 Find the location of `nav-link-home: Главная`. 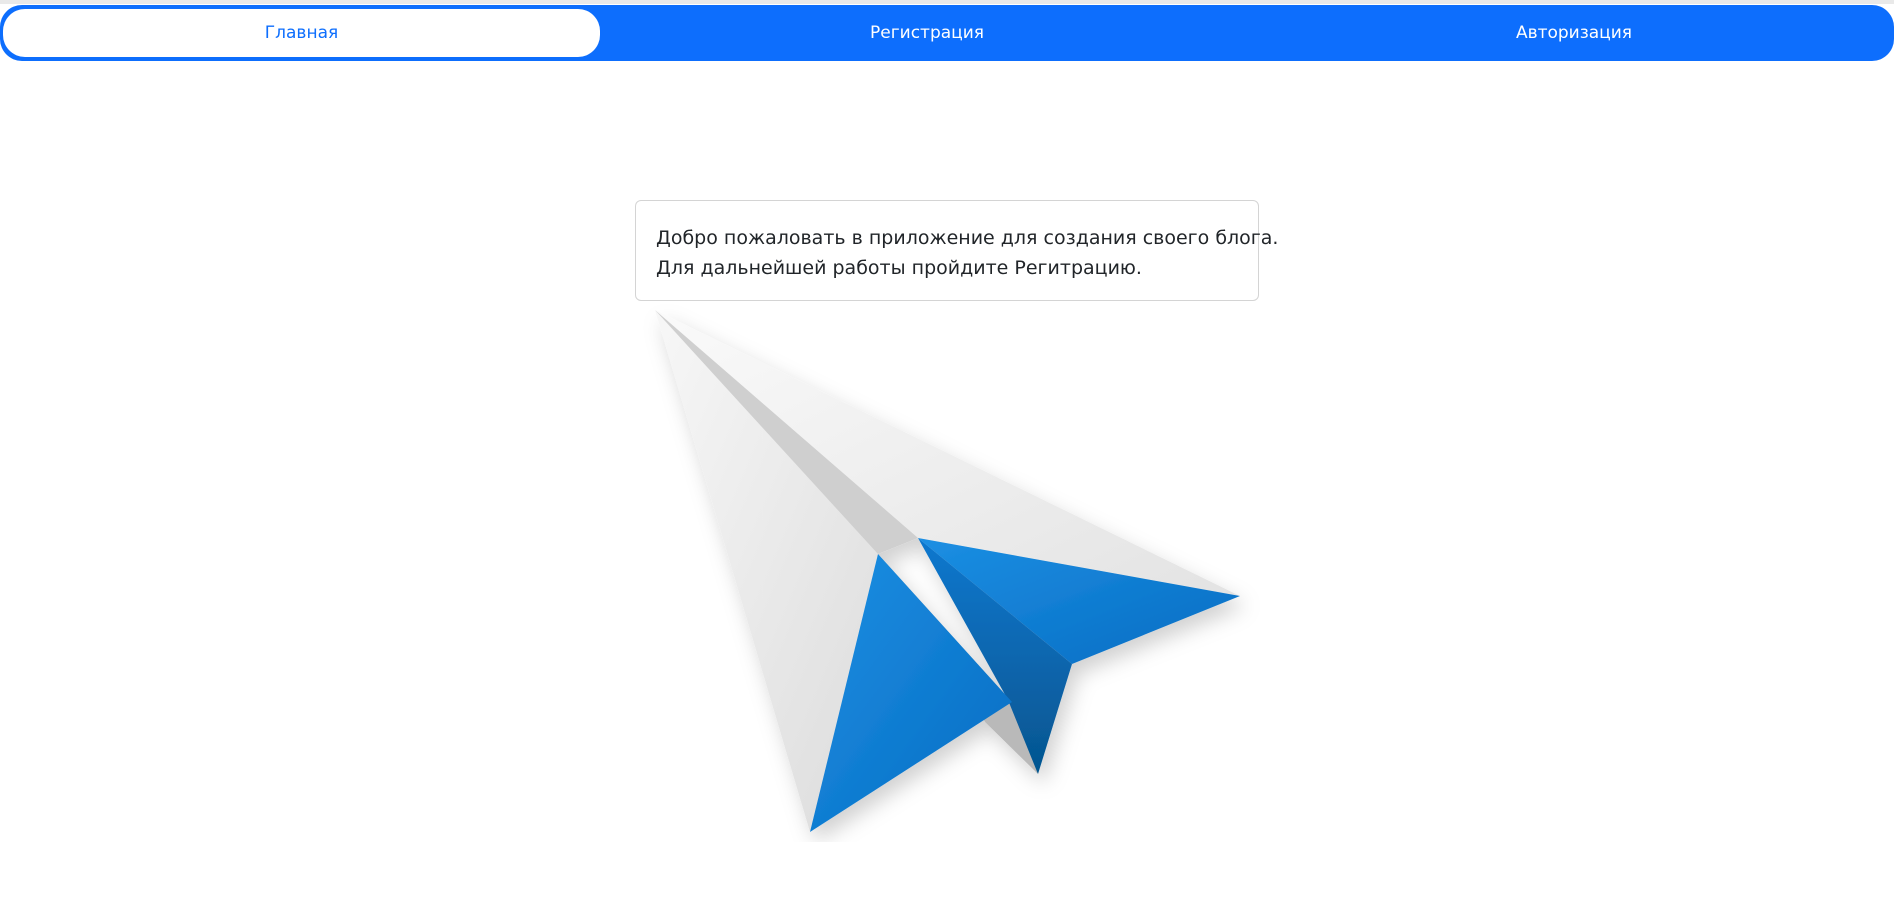

nav-link-home: Главная is located at coordinates (301, 33).